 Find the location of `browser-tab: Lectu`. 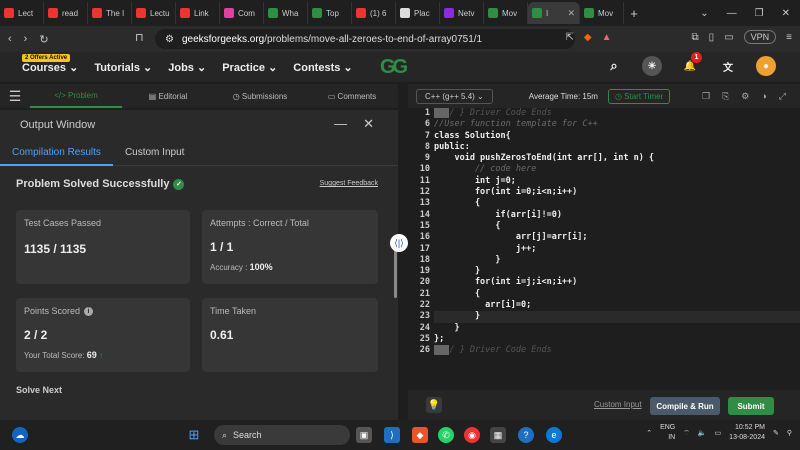

browser-tab: Lectu is located at coordinates (154, 13).